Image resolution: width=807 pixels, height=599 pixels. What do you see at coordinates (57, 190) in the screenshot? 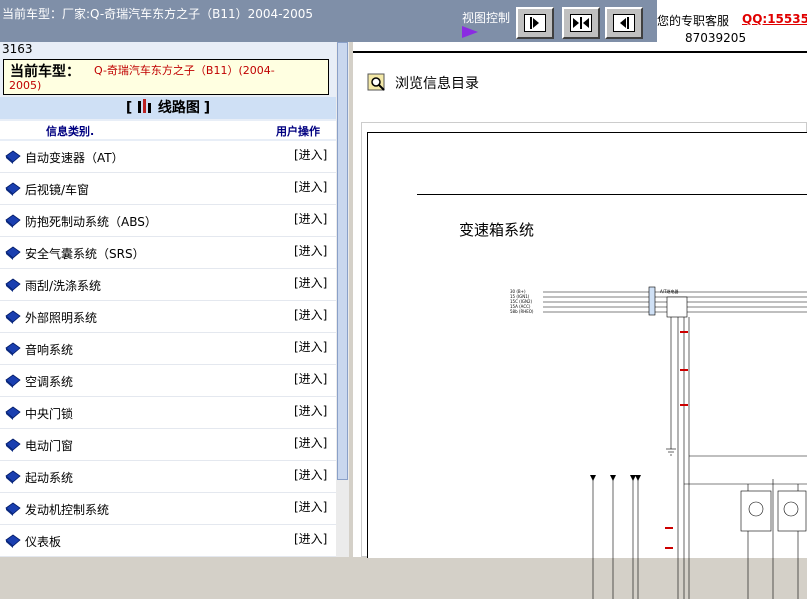
I see `list-item-label: 后视镜/车窗` at bounding box center [57, 190].